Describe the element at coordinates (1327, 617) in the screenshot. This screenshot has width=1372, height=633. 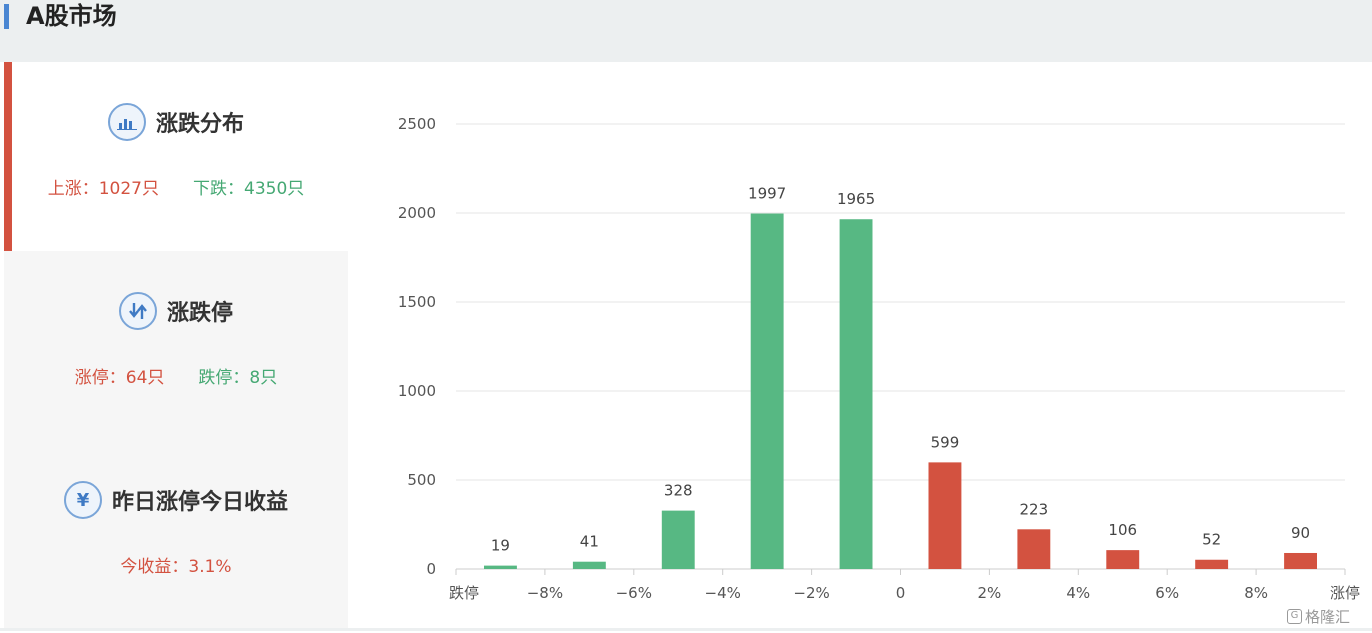
I see `watermark-text: 格隆汇` at that location.